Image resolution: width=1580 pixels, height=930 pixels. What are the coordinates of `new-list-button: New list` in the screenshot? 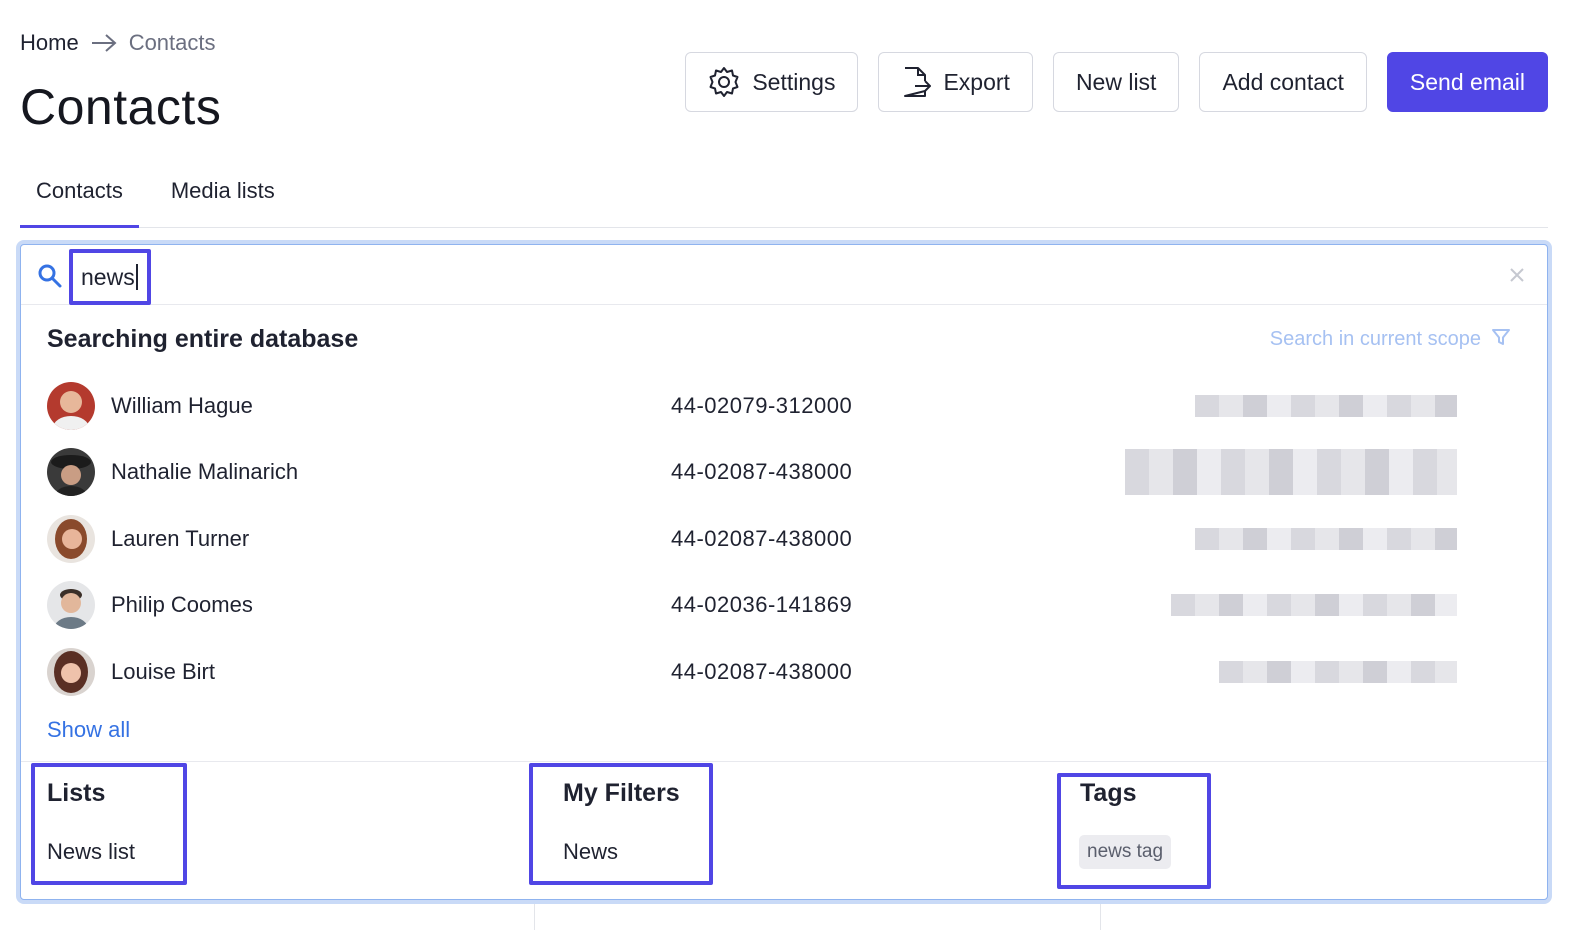 It's located at (1116, 82).